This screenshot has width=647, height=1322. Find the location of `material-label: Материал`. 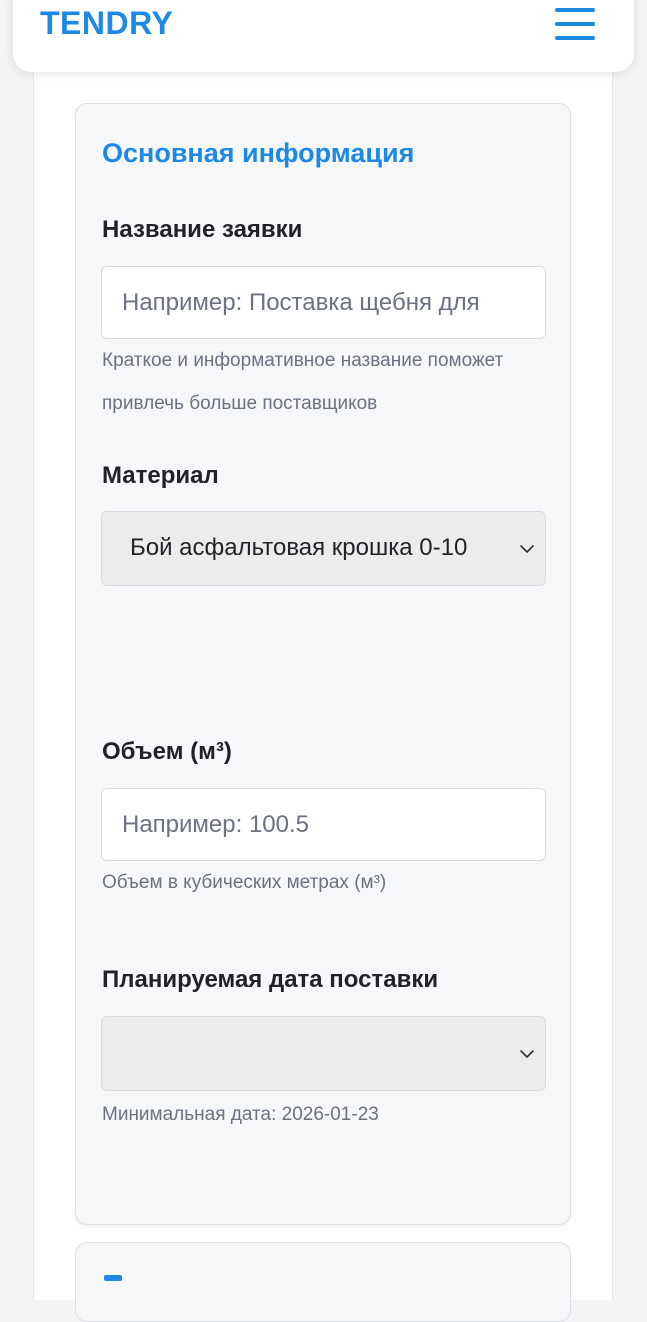

material-label: Материал is located at coordinates (160, 475).